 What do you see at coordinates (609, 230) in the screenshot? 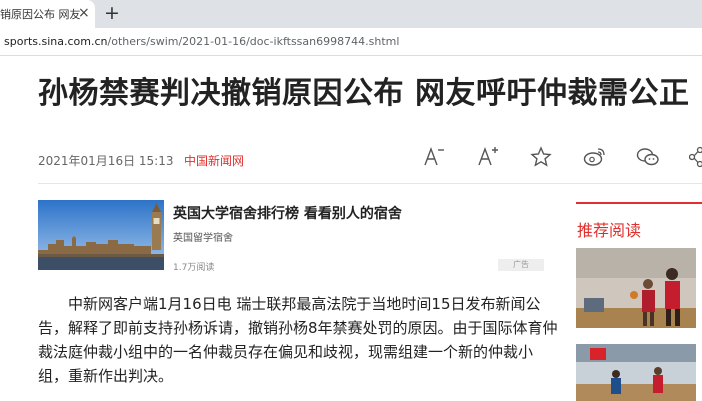
I see `recommended-reading-title: 推荐阅读` at bounding box center [609, 230].